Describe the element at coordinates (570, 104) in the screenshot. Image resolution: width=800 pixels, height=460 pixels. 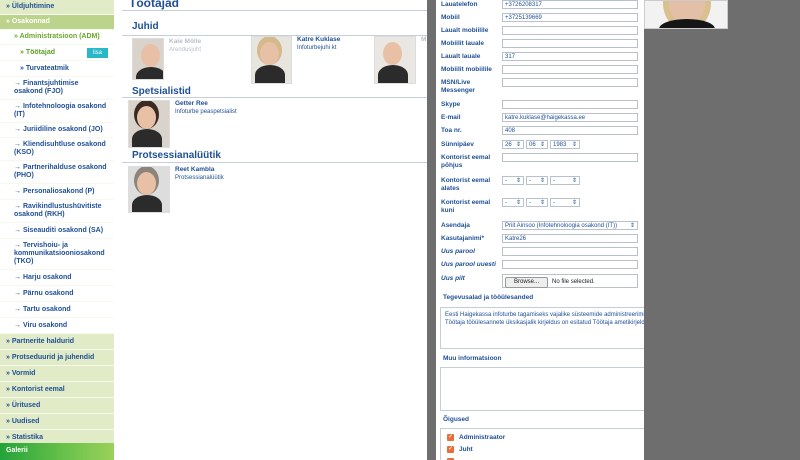
I see `skype-field` at that location.